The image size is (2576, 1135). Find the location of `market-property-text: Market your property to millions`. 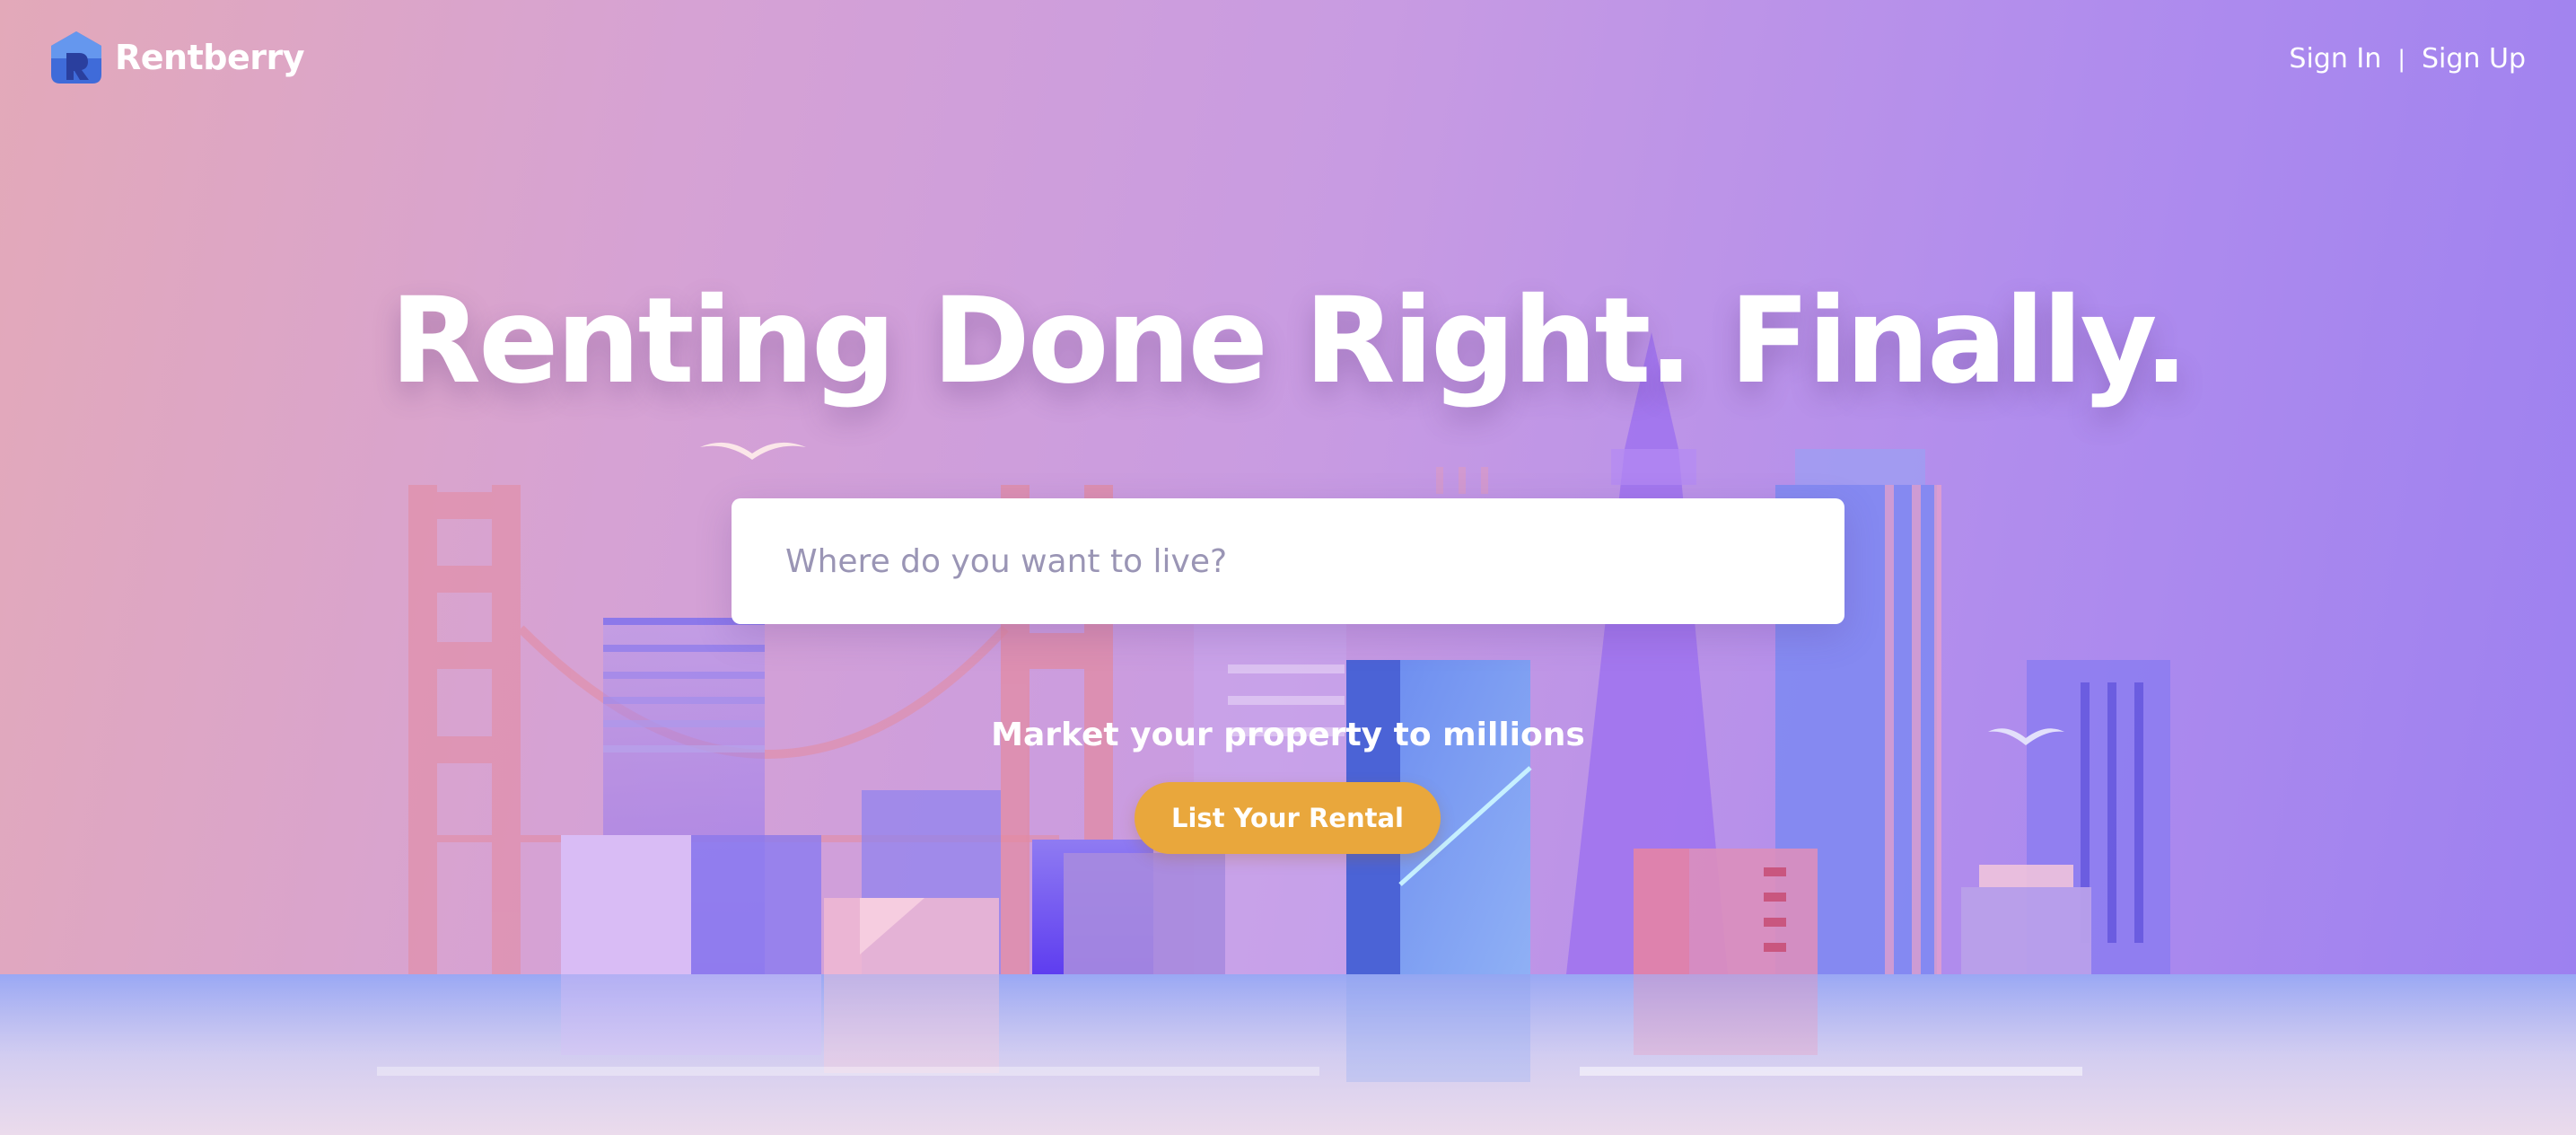

market-property-text: Market your property to millions is located at coordinates (1288, 735).